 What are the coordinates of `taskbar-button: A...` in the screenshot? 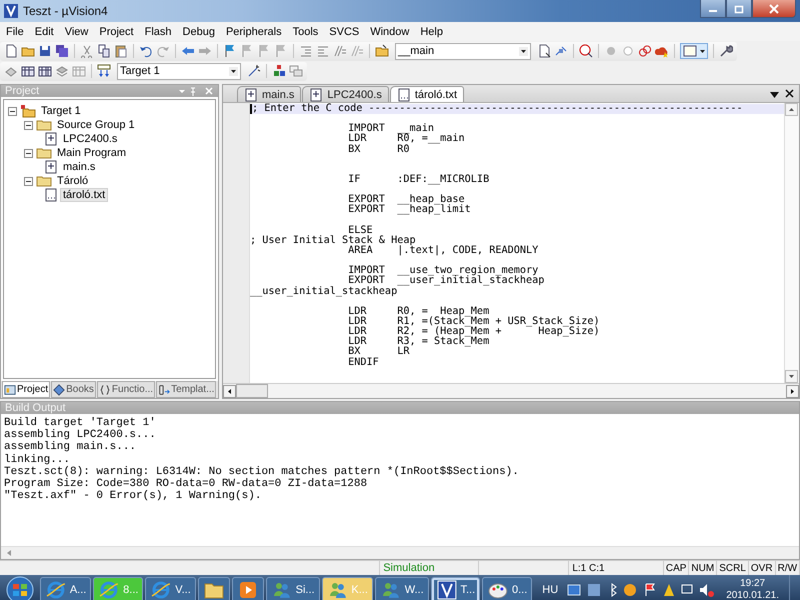 It's located at (66, 588).